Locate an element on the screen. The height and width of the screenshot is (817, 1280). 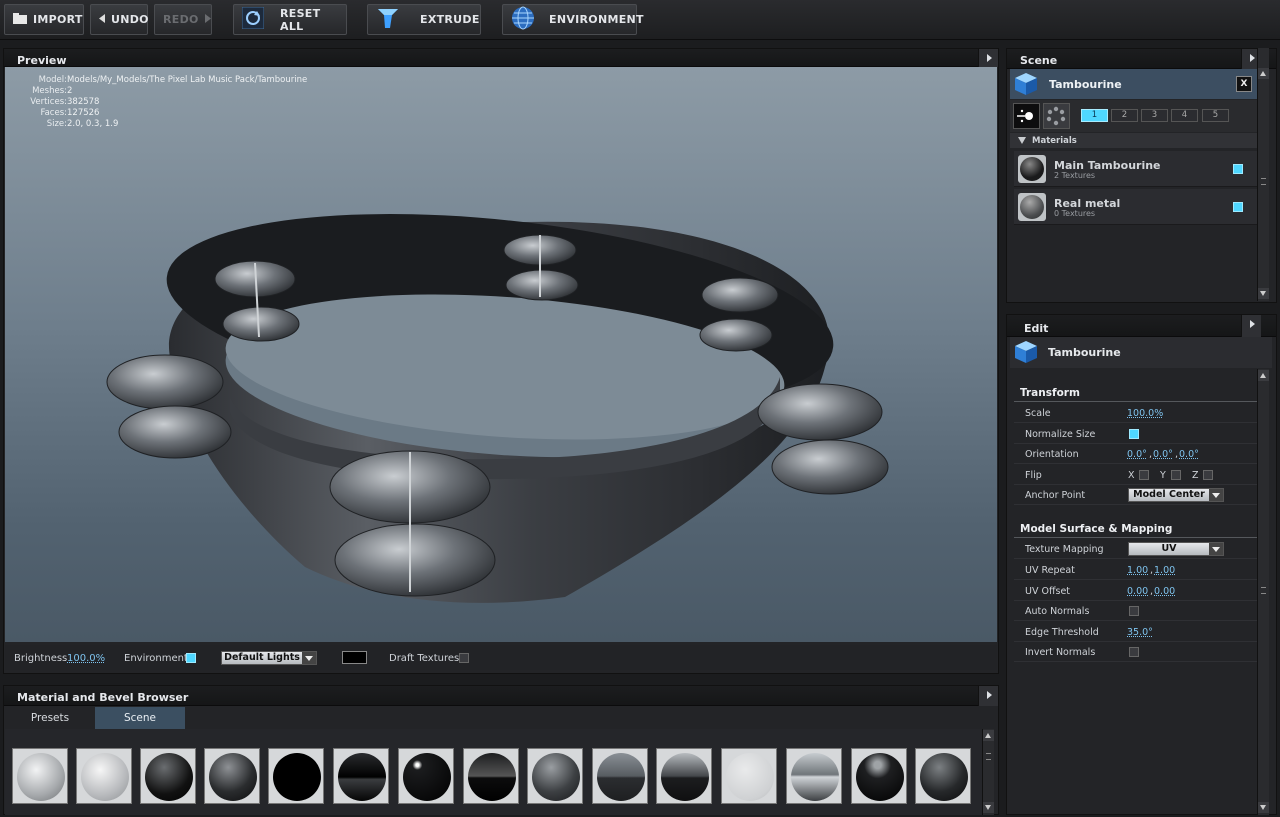
flip-label: Flip is located at coordinates (1033, 475).